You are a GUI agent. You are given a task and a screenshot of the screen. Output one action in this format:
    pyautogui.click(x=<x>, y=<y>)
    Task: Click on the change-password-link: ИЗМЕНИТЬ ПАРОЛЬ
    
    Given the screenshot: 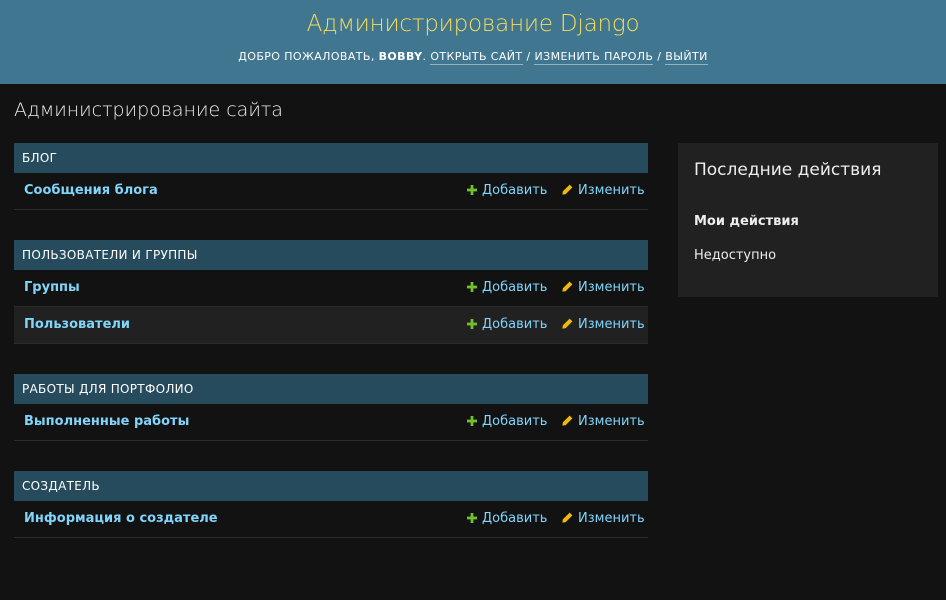 What is the action you would take?
    pyautogui.click(x=594, y=57)
    